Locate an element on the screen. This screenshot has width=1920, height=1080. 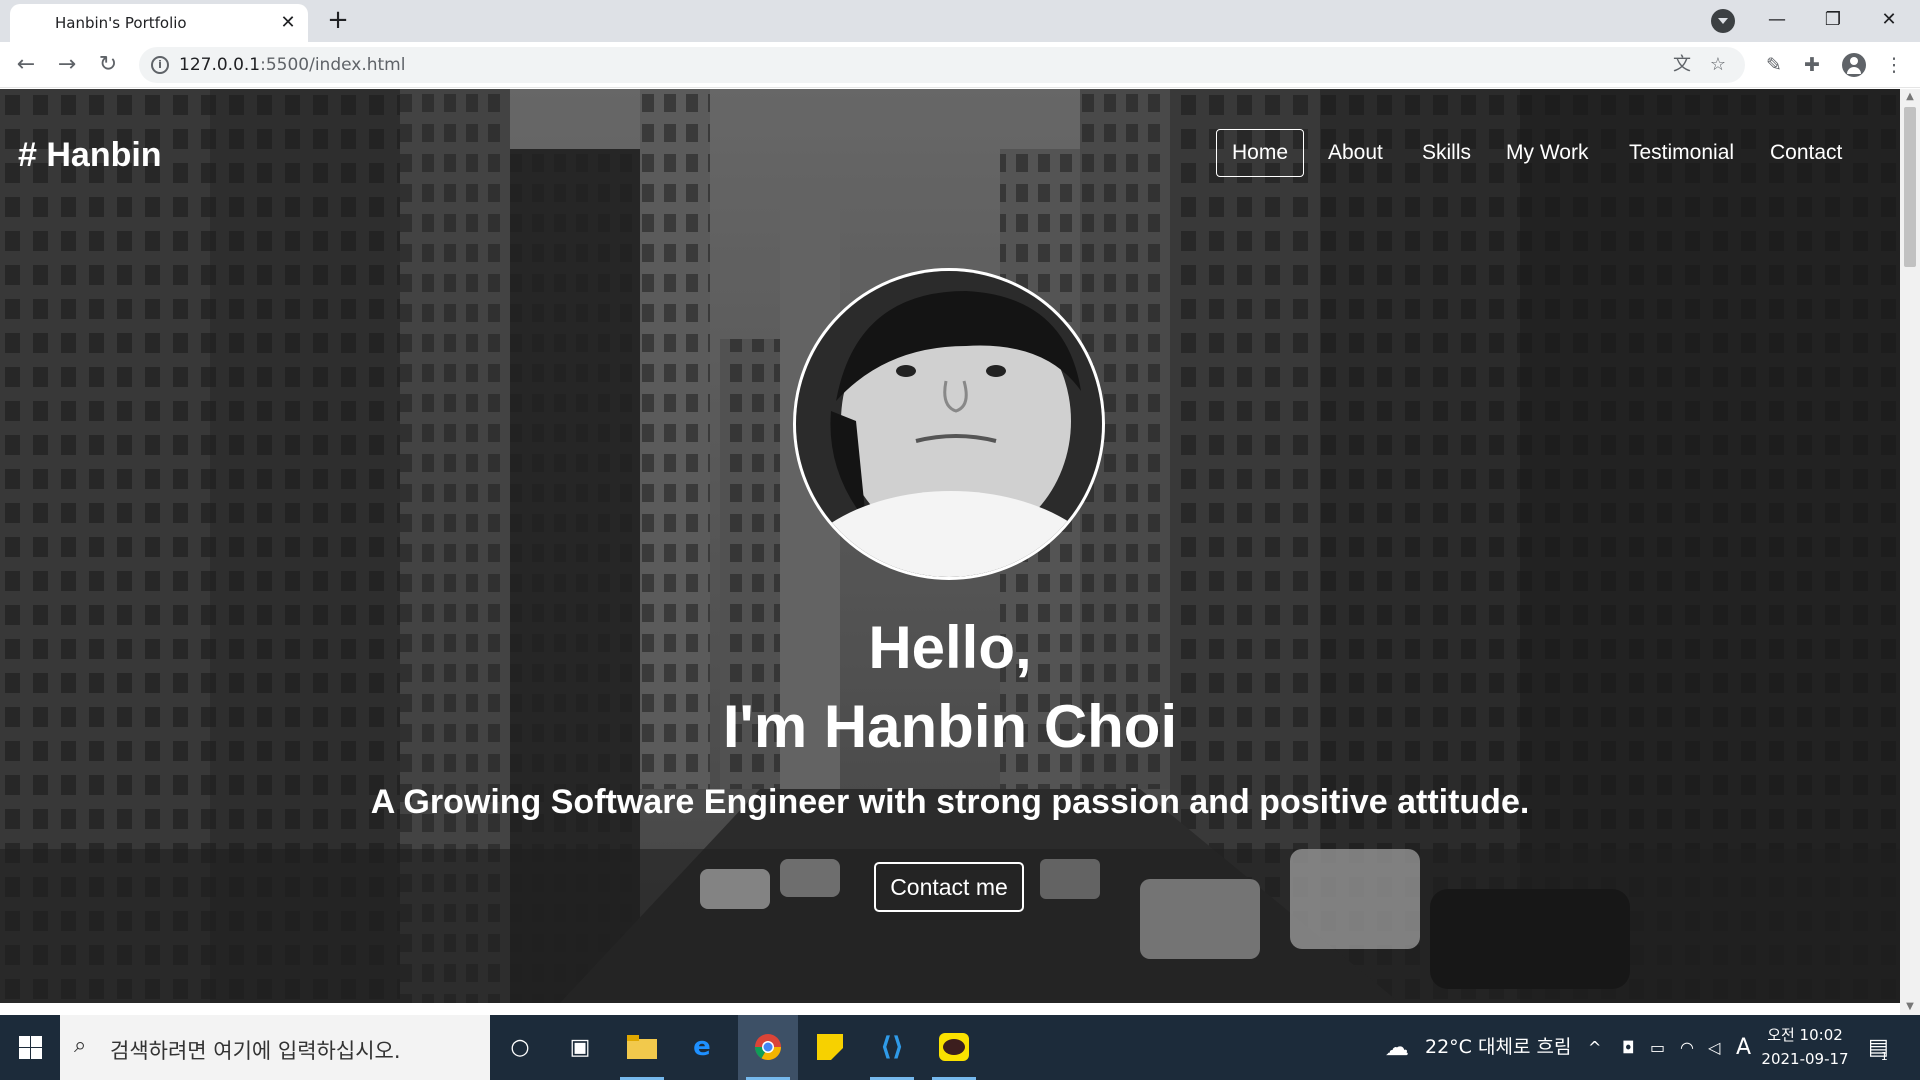
nav-item-contact: Contact is located at coordinates (1806, 153).